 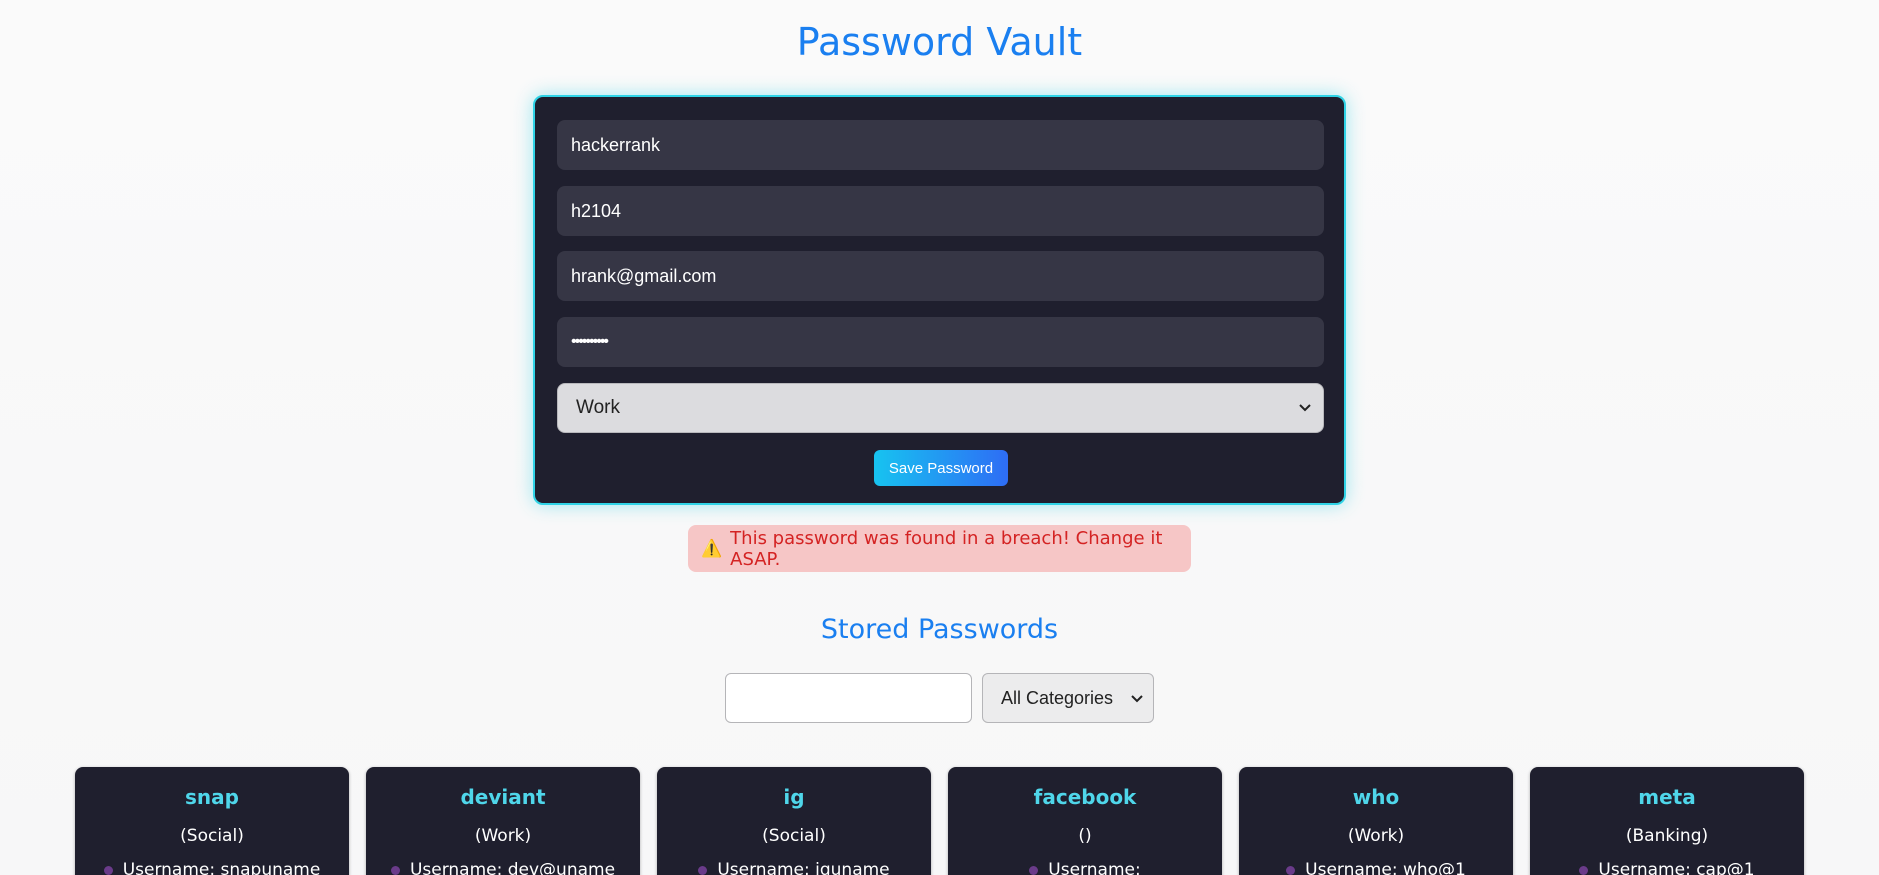 I want to click on password-card: ig (Social) Username: iguname, so click(x=794, y=821).